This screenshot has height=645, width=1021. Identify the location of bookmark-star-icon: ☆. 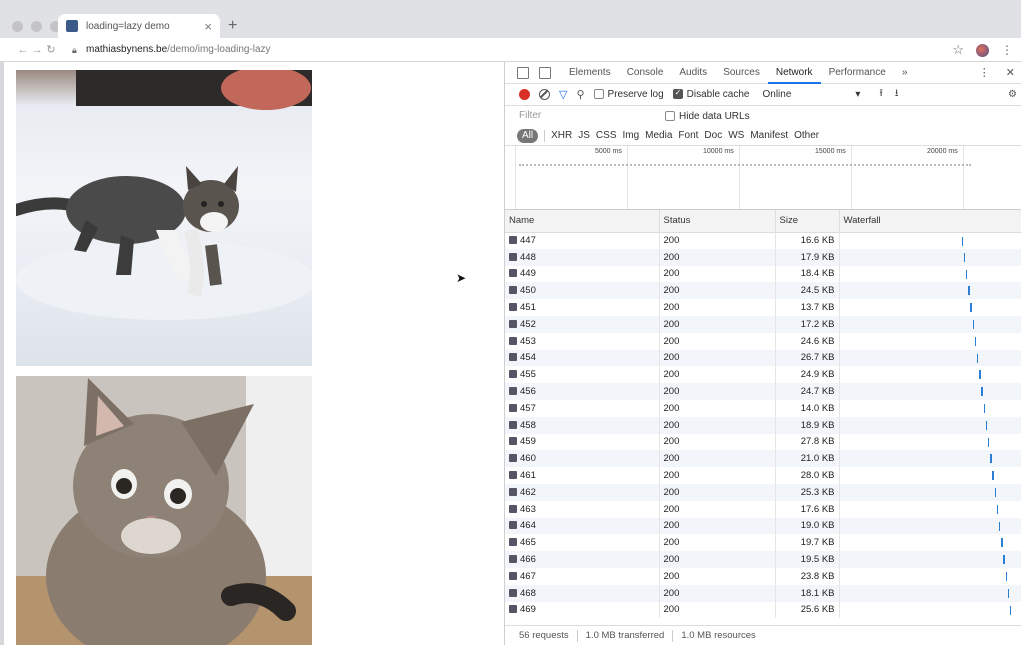
(958, 50).